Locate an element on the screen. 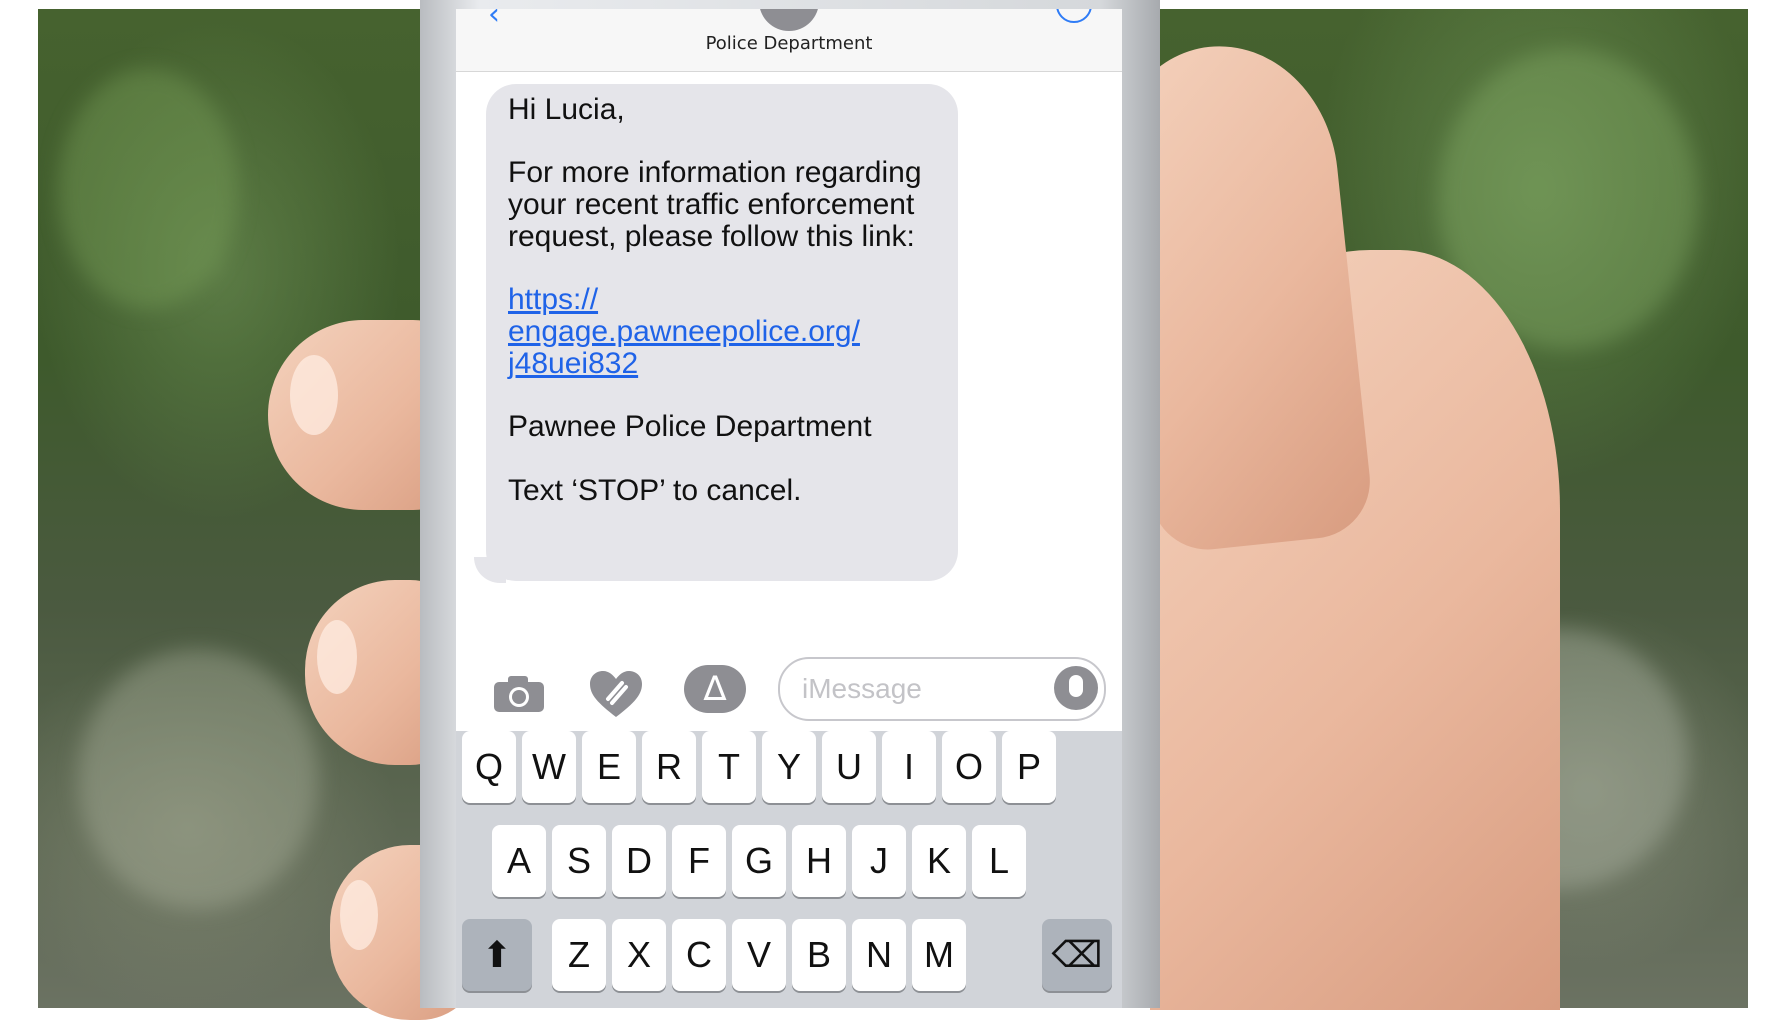 The image size is (1767, 1020). conversation-header: ‹ Police Department is located at coordinates (789, 40).